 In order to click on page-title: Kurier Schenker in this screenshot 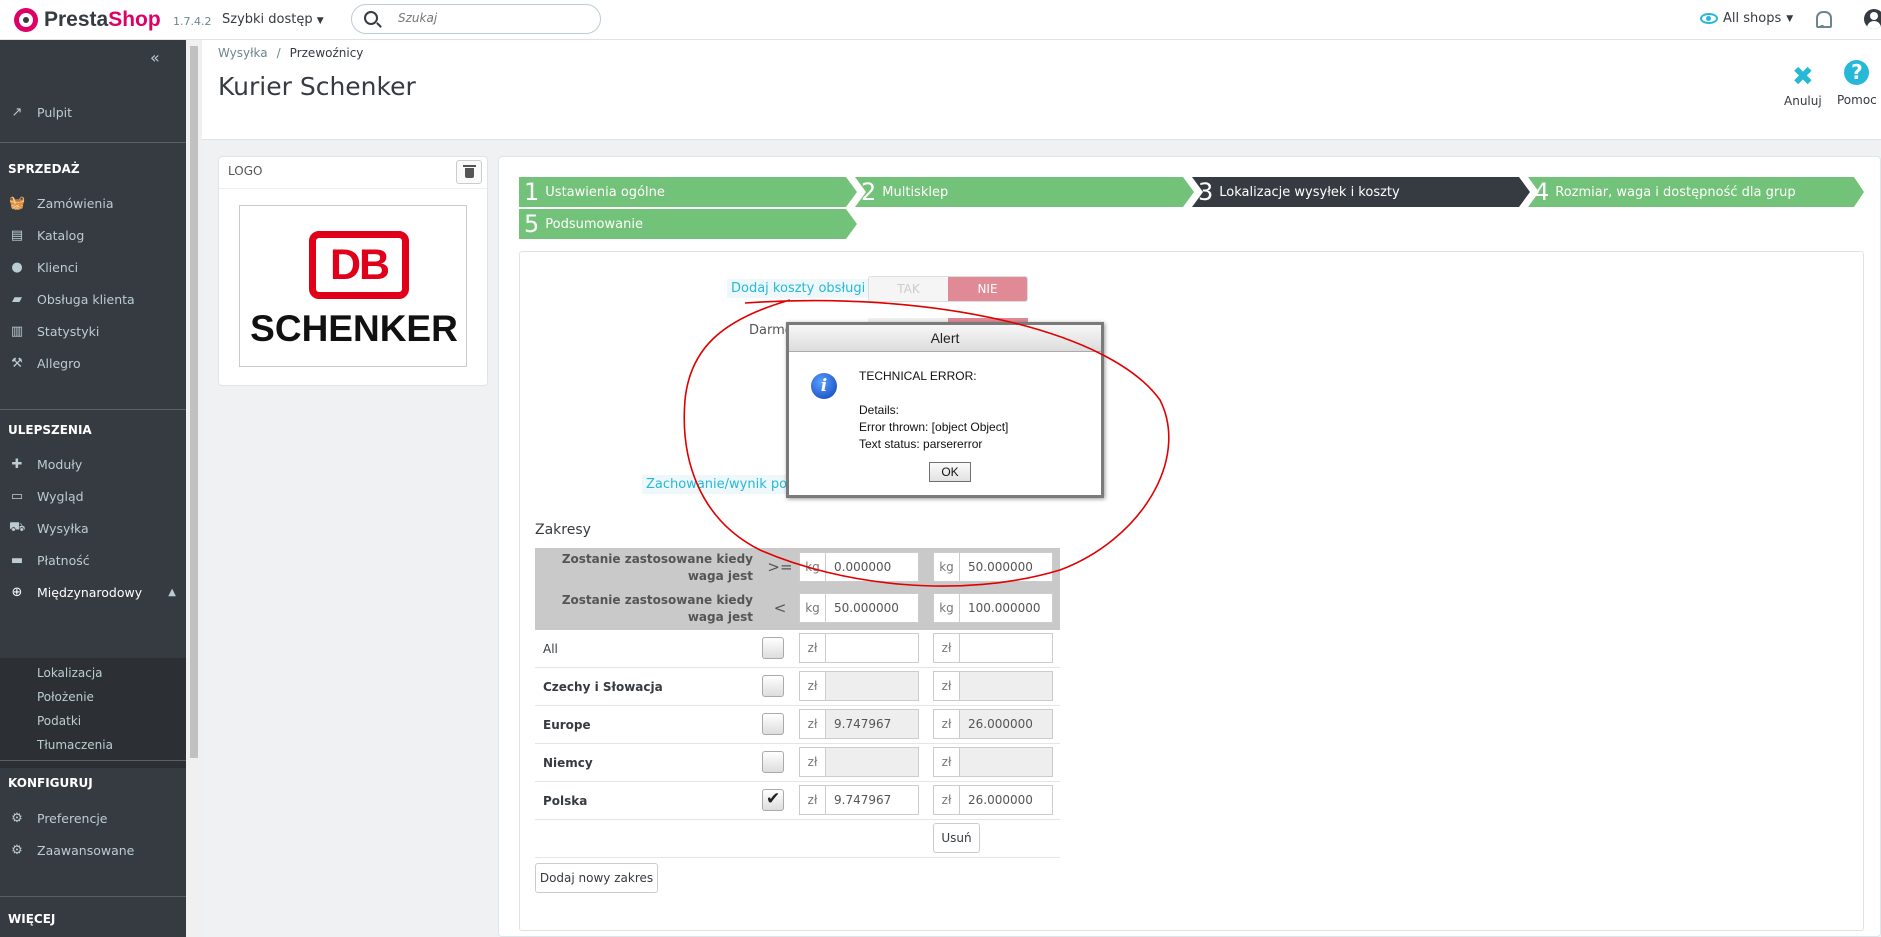, I will do `click(317, 86)`.